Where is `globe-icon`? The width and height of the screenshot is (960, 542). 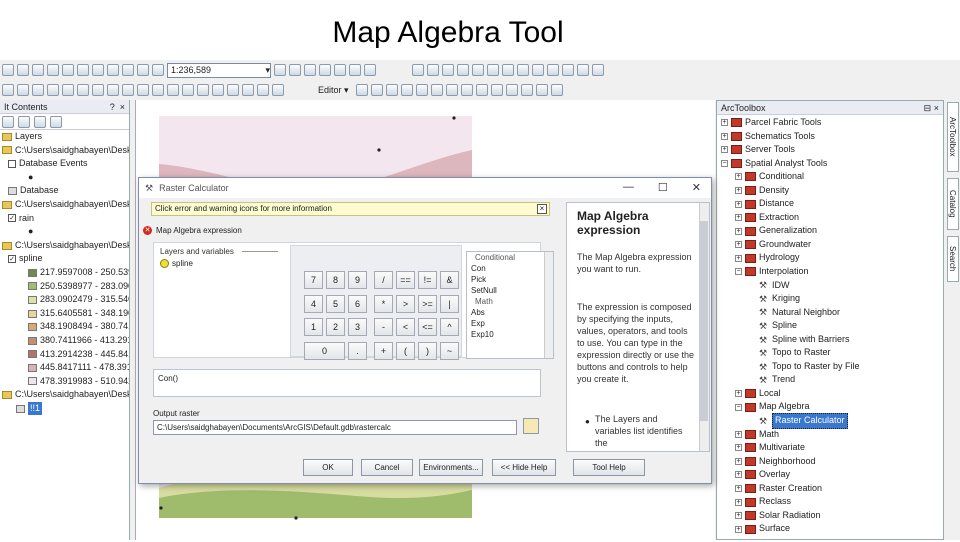 globe-icon is located at coordinates (53, 90).